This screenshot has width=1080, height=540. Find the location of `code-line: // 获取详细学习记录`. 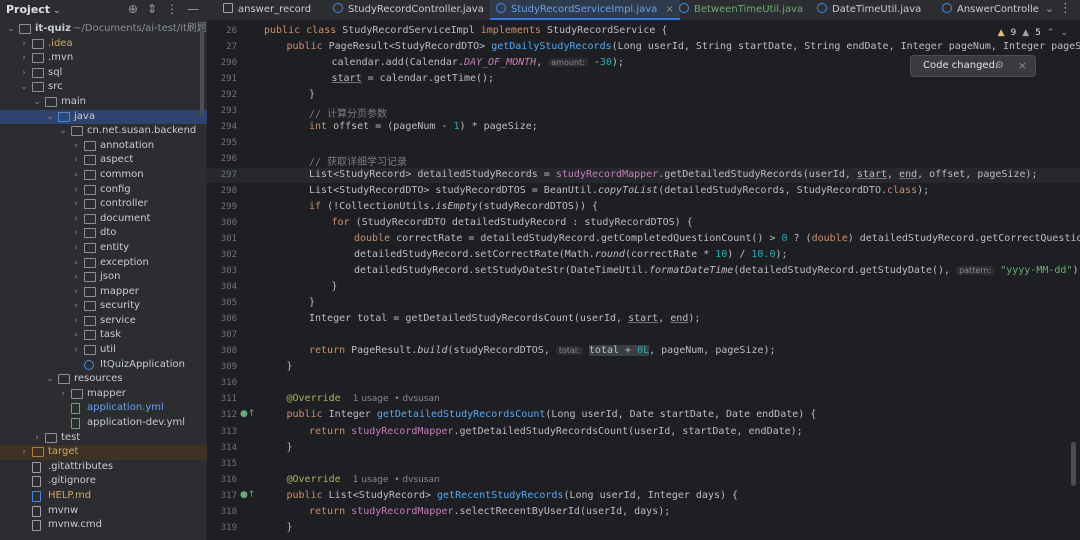

code-line: // 获取详细学习记录 is located at coordinates (358, 160).